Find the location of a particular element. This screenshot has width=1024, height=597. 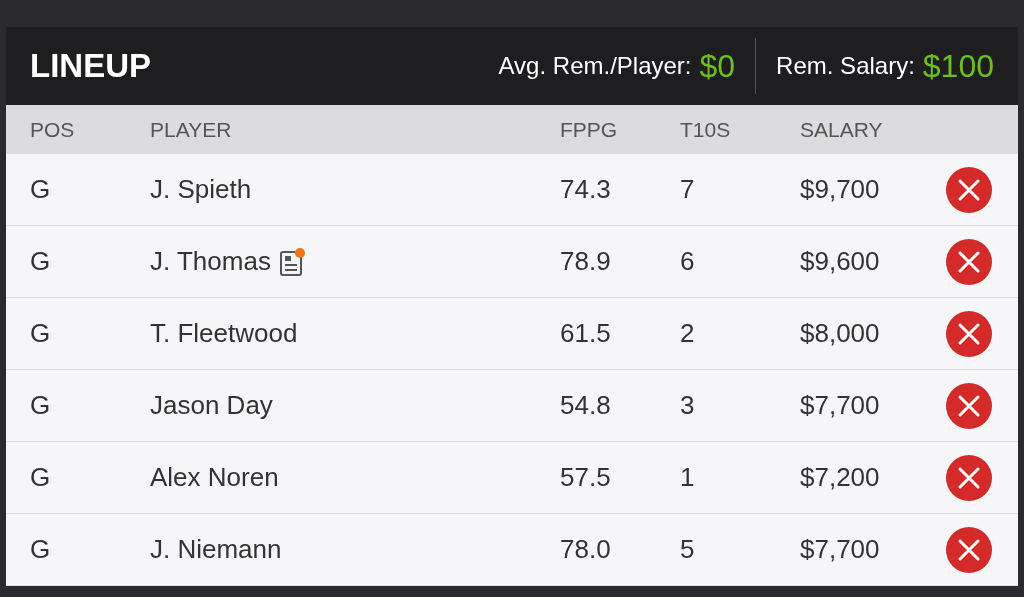

column-header: SALARY is located at coordinates (842, 129).